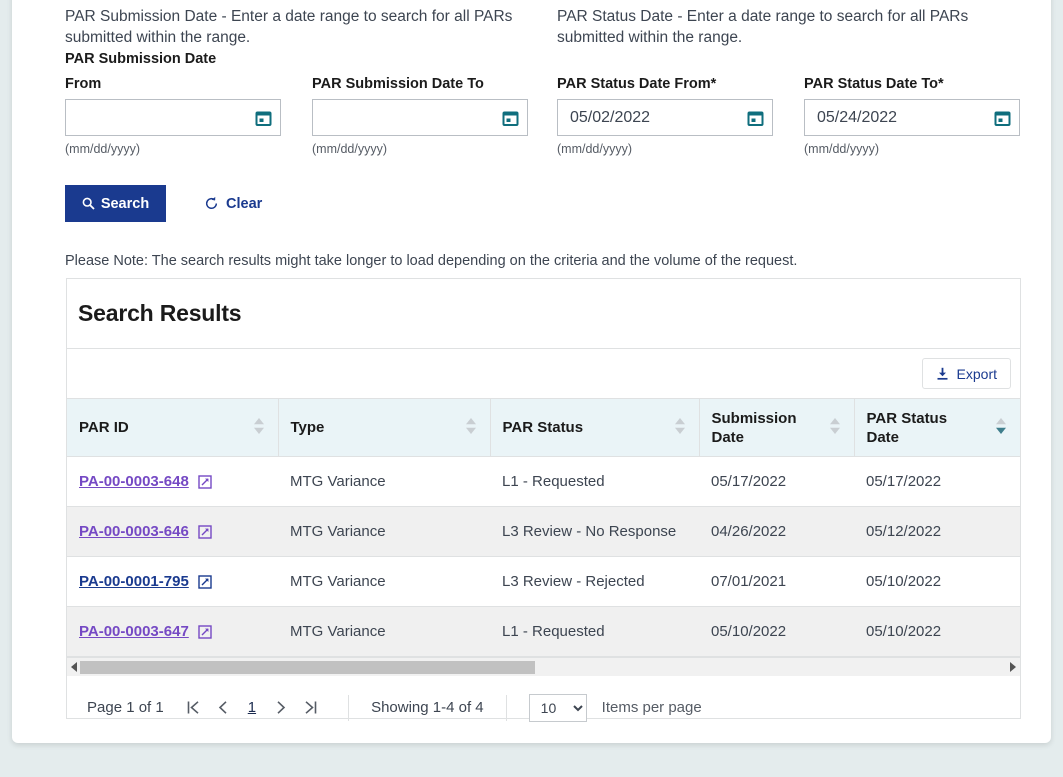  What do you see at coordinates (898, 117) in the screenshot?
I see `status-date-to-input` at bounding box center [898, 117].